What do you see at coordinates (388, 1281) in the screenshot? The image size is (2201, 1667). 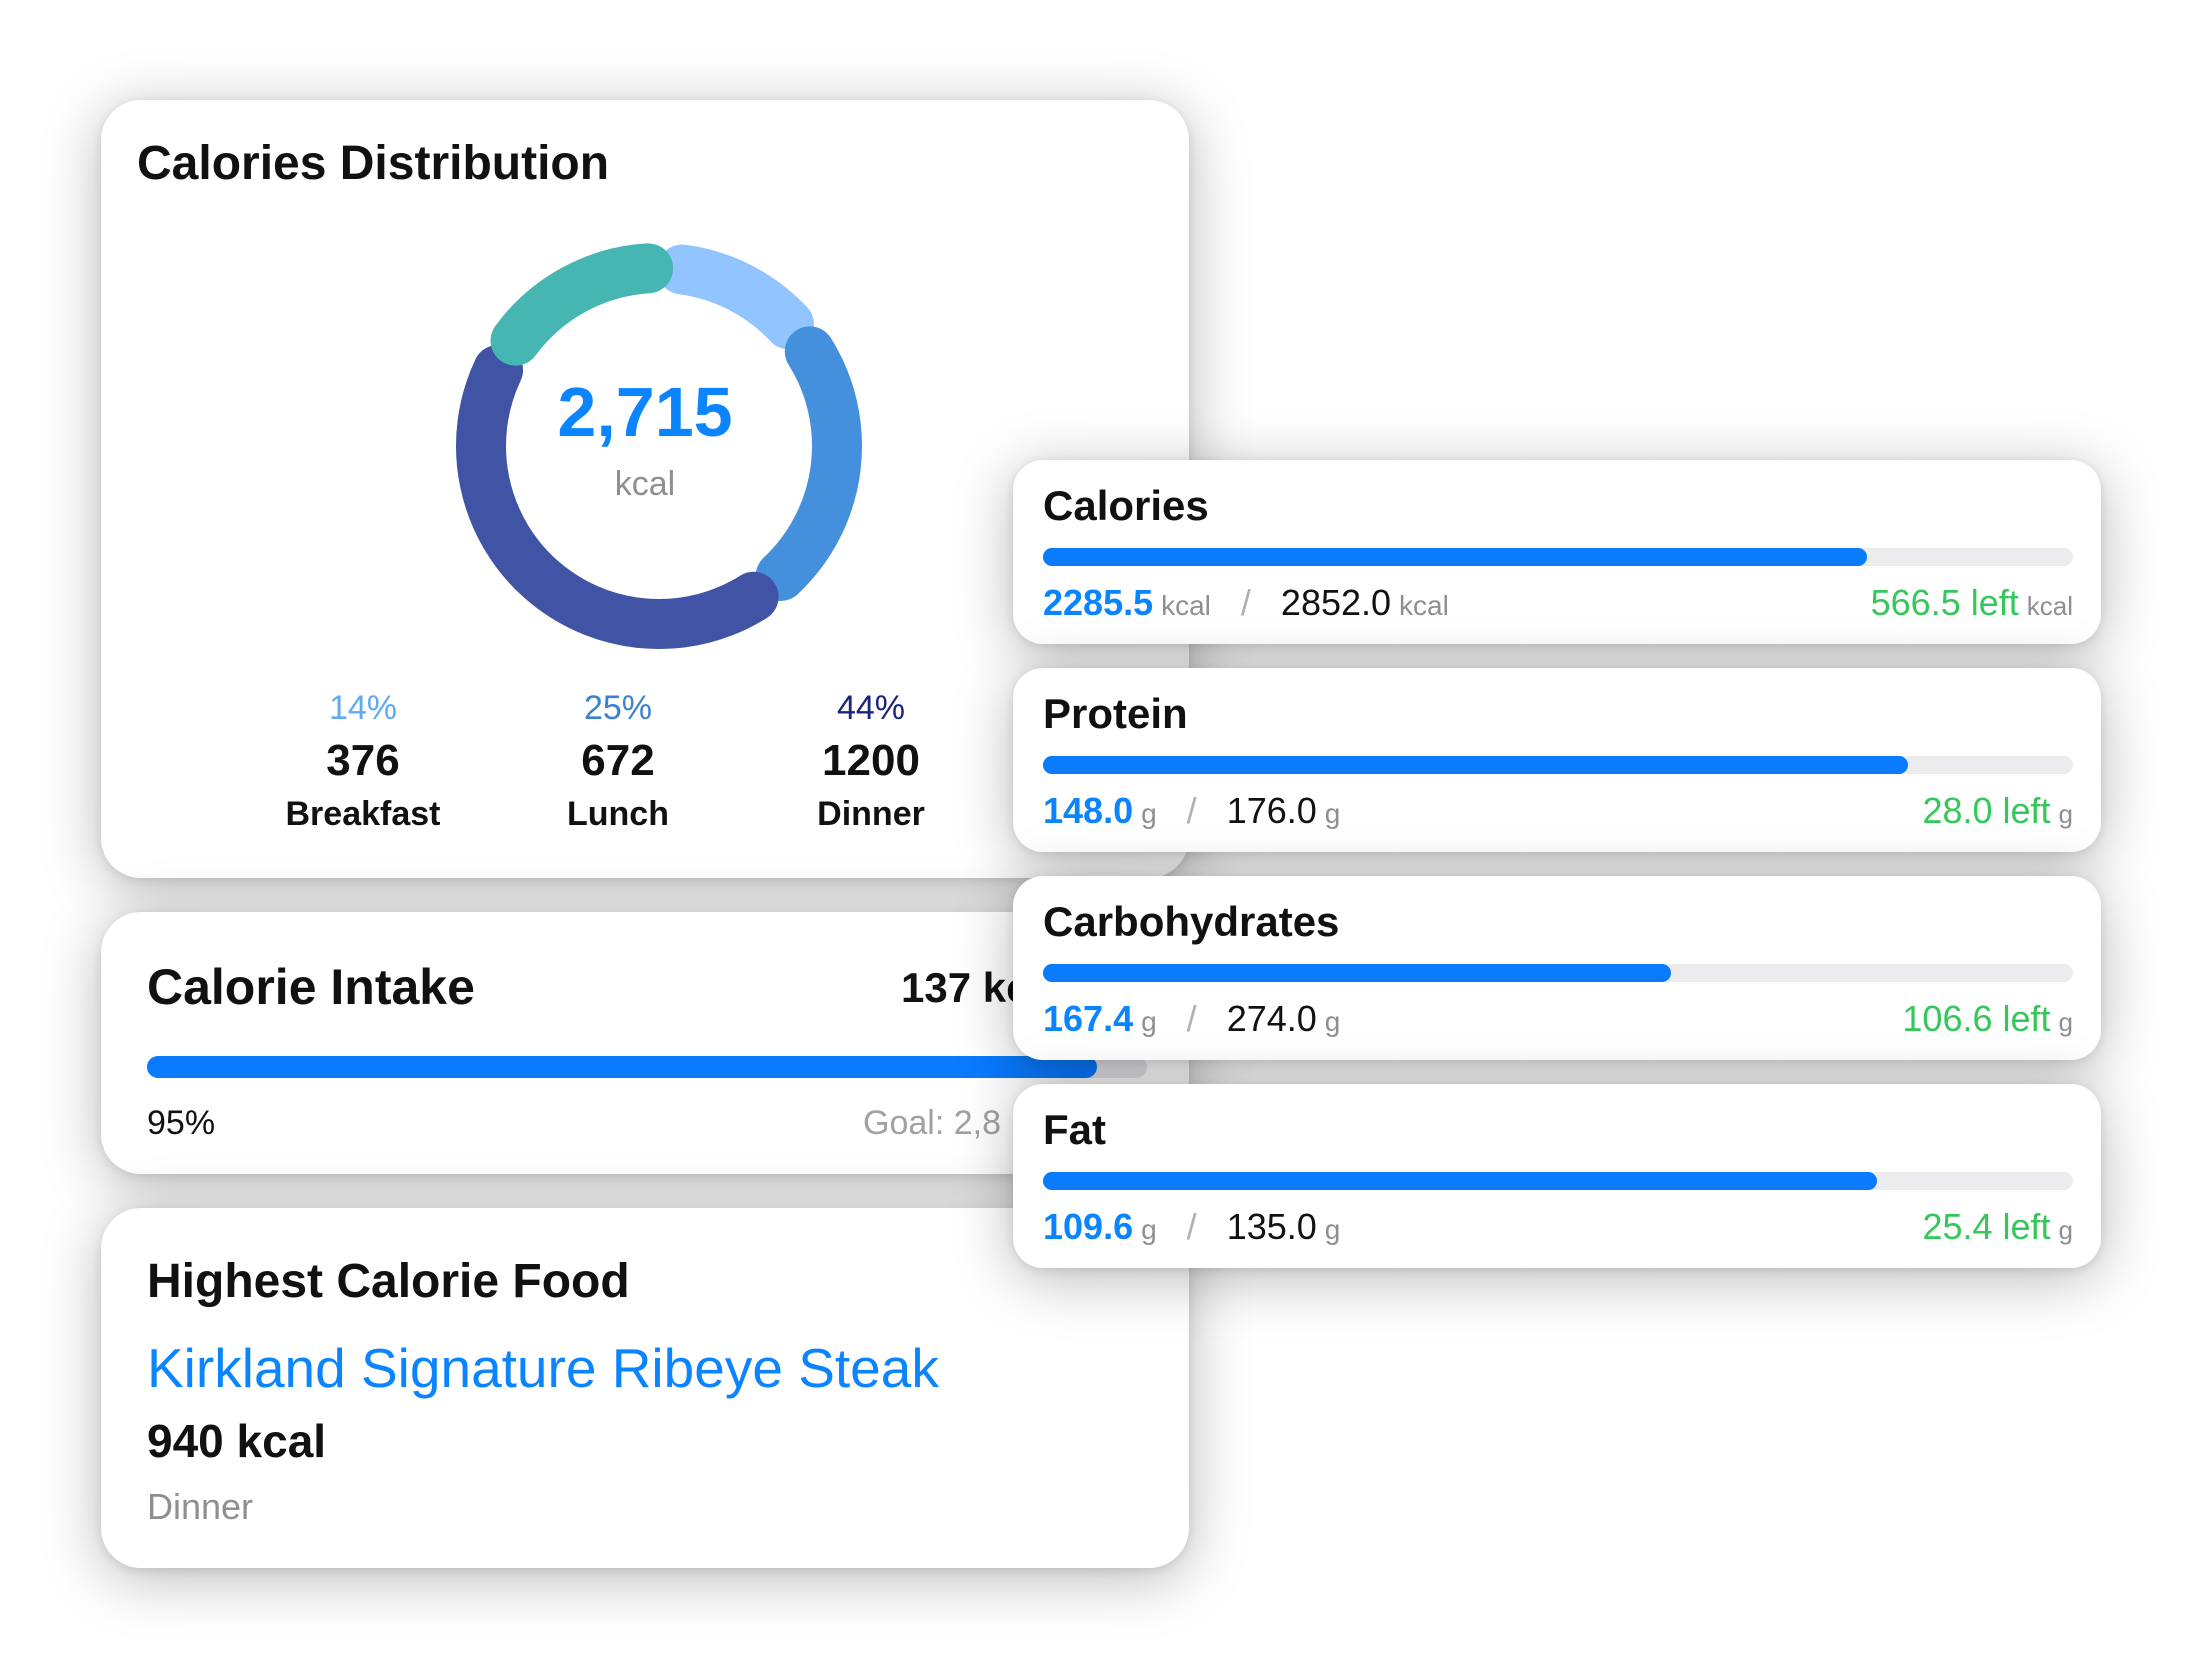 I see `highest-calorie-food-title: Highest Calorie Food` at bounding box center [388, 1281].